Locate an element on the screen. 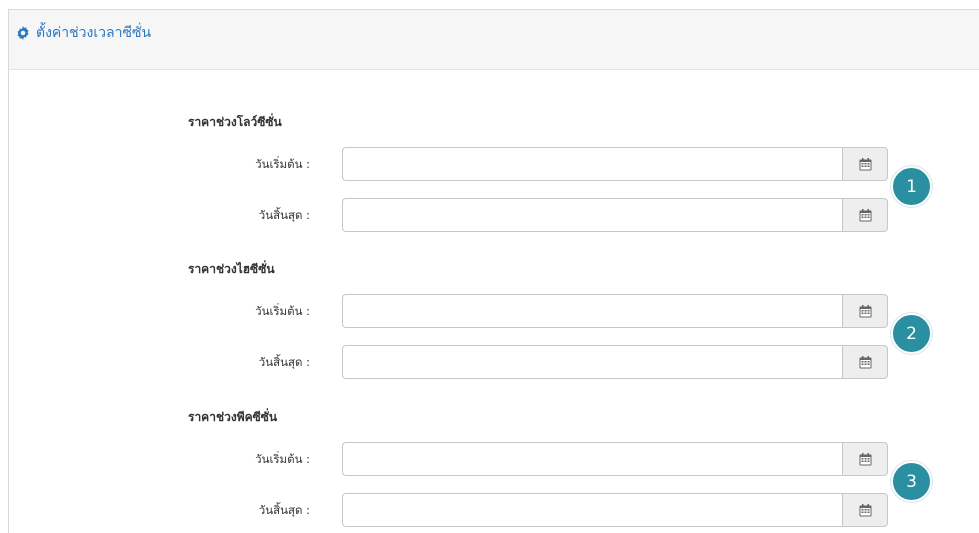 This screenshot has height=533, width=979. peak-end-date-input is located at coordinates (592, 510).